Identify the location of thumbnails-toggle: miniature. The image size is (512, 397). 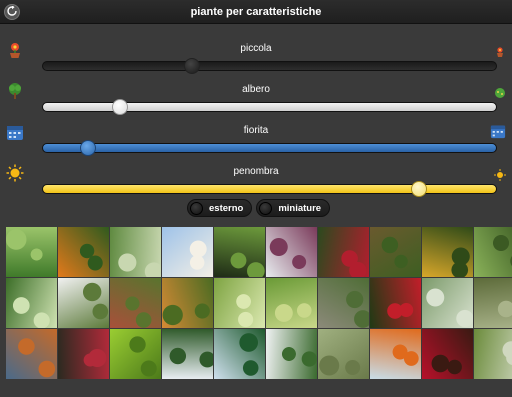
(293, 208).